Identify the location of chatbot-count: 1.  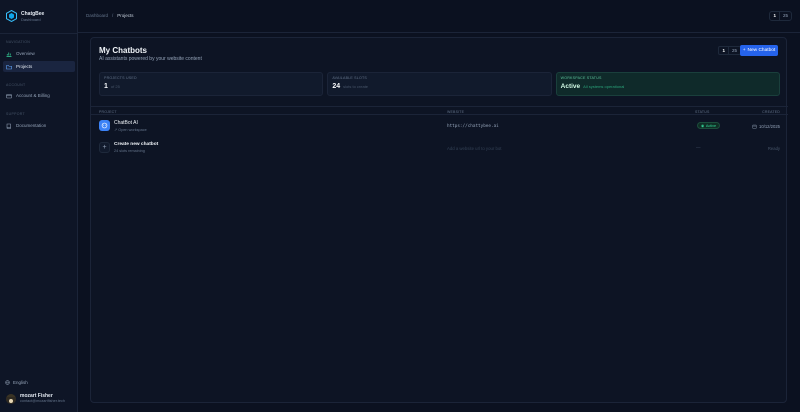
(723, 50).